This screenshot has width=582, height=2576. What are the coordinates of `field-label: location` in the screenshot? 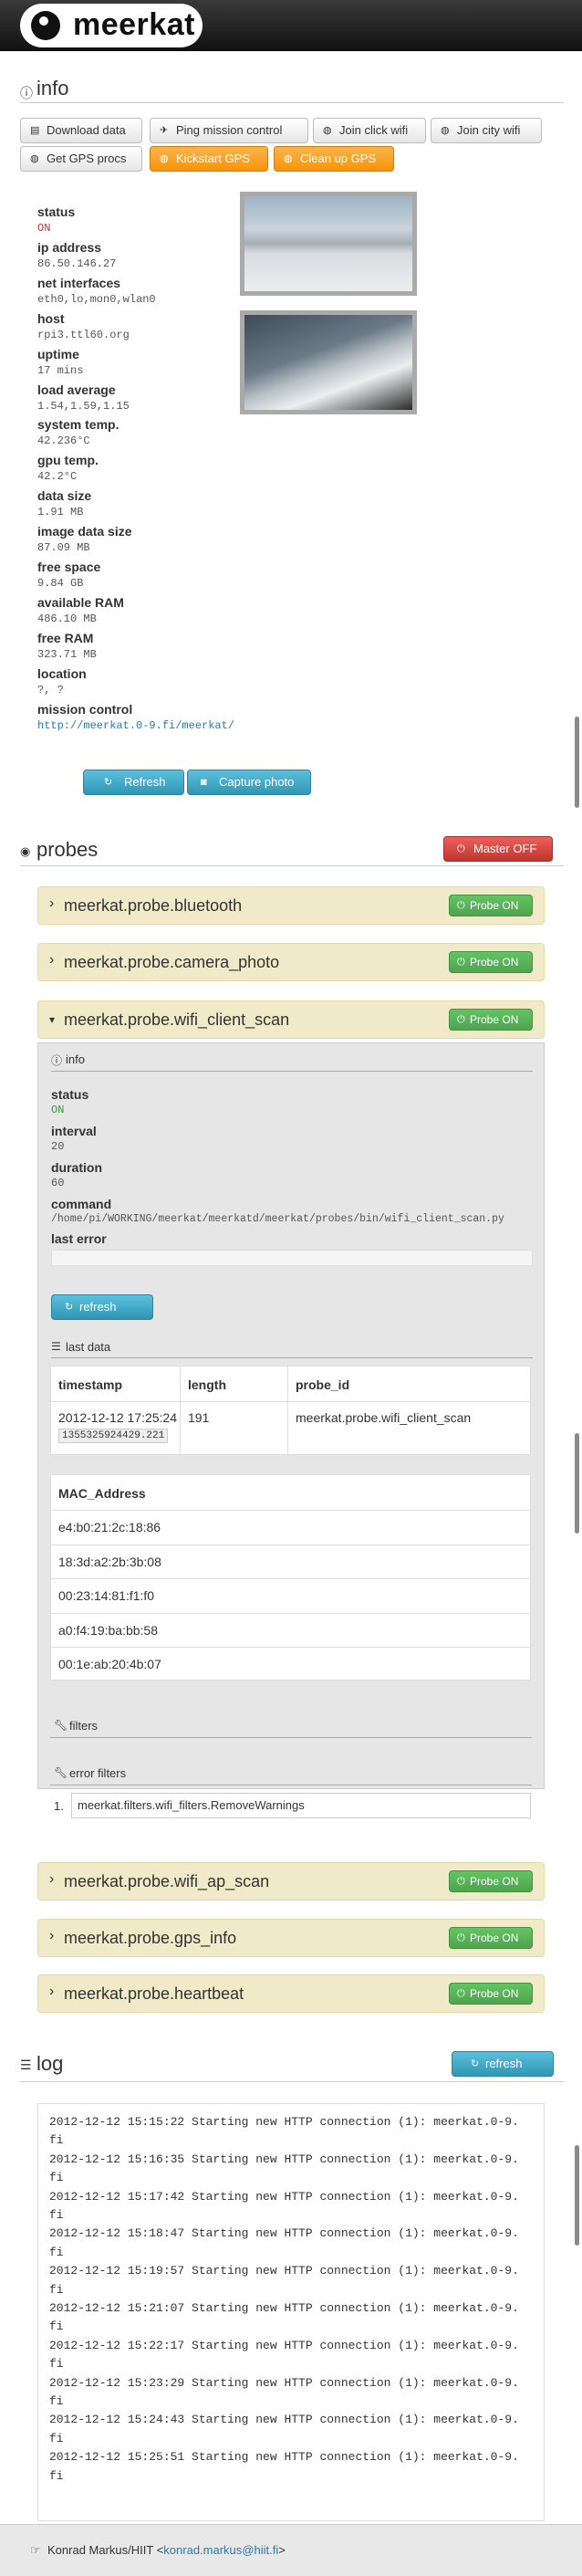 It's located at (62, 673).